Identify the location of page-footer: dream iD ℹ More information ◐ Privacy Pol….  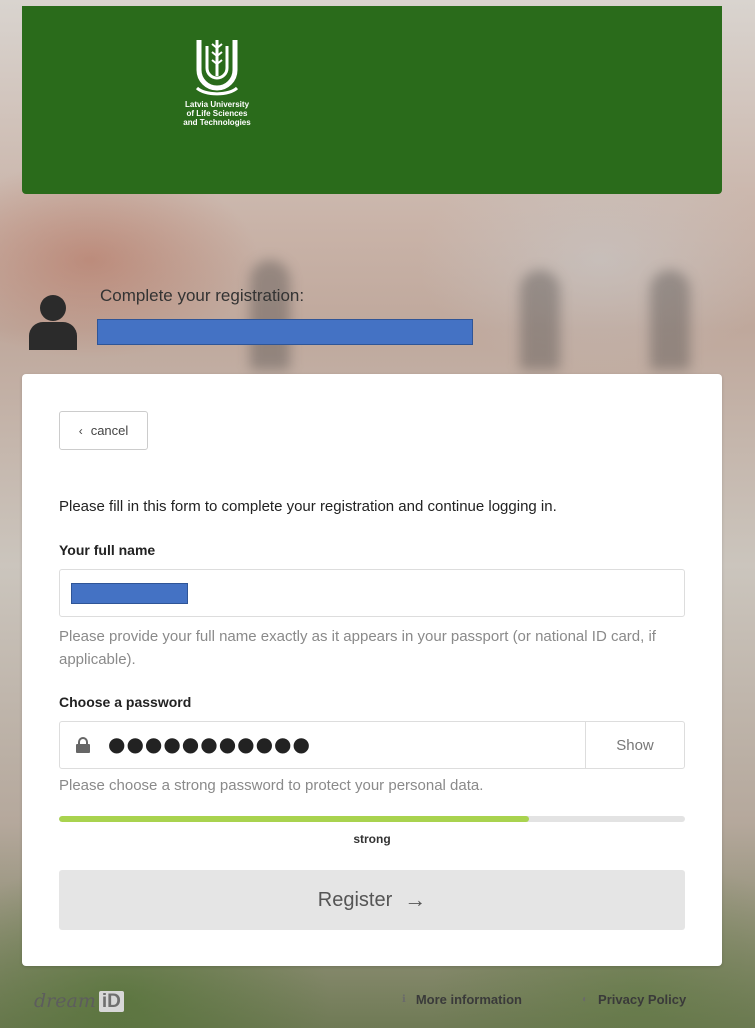
(377, 1002).